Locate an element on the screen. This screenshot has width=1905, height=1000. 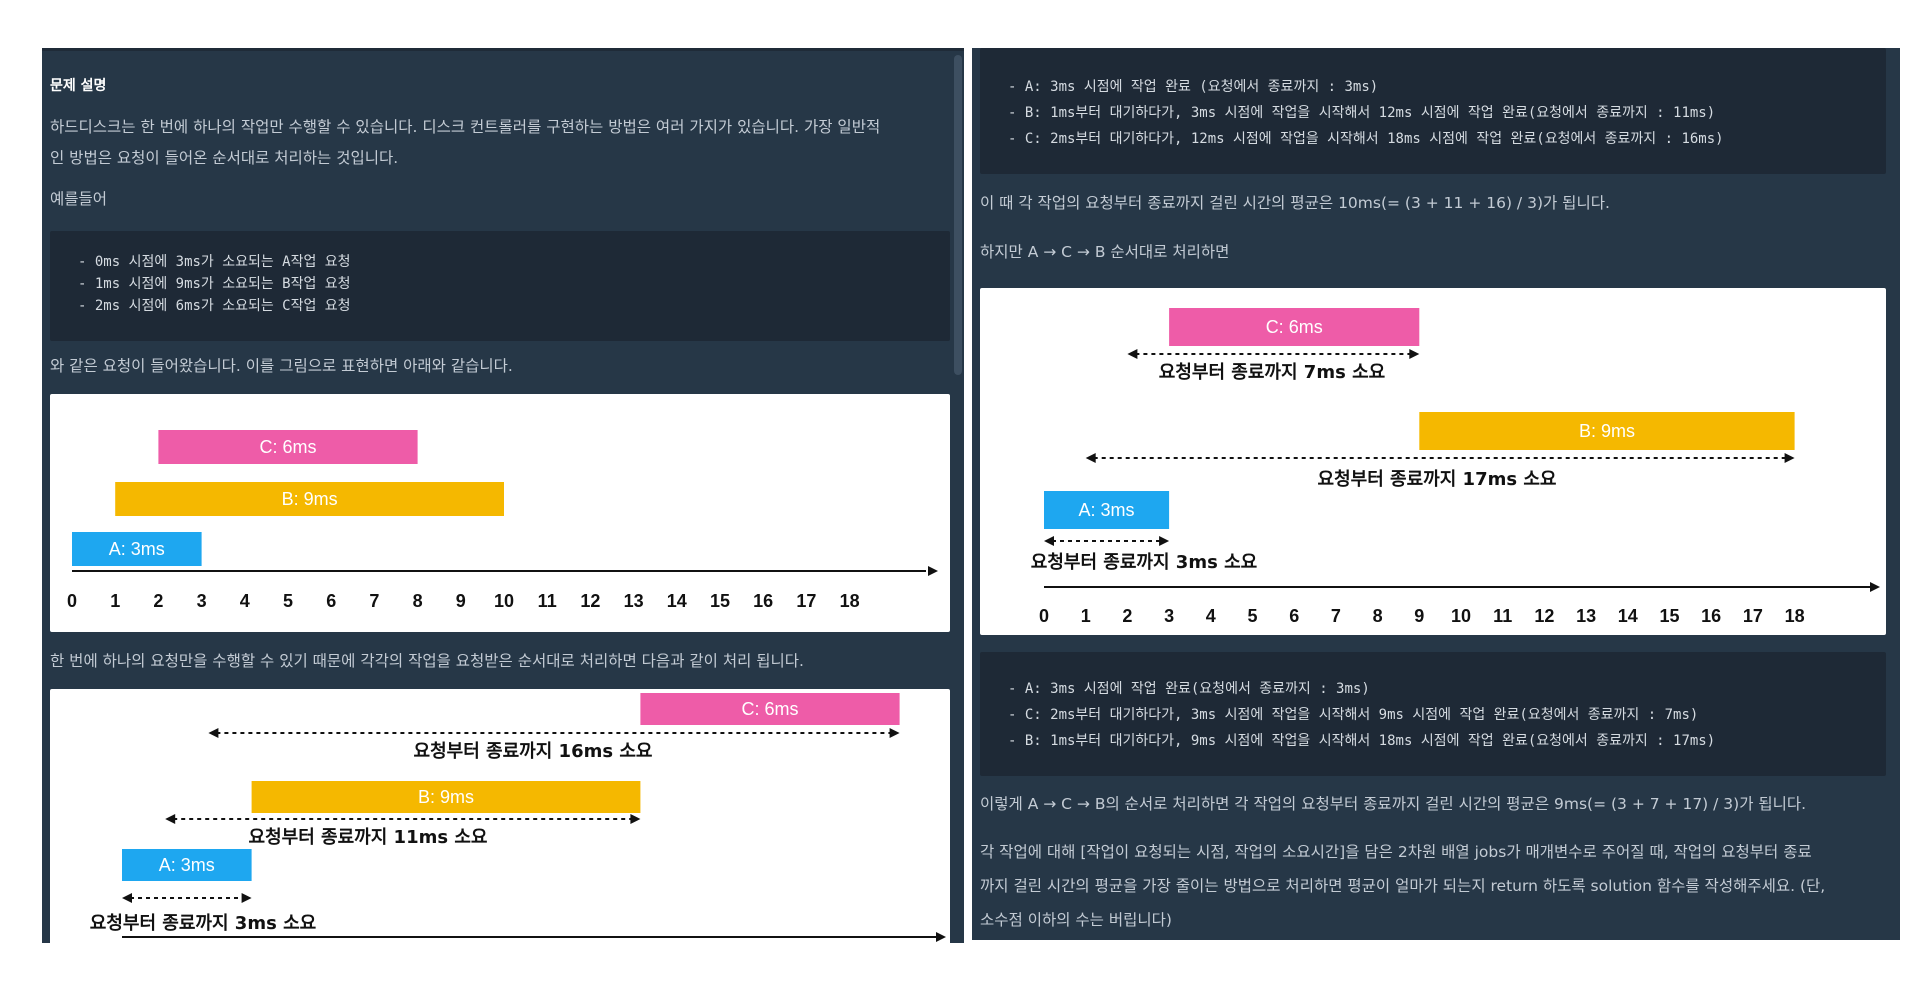
span-label: 요청부터 종료까지 7ms 소요 is located at coordinates (1272, 372).